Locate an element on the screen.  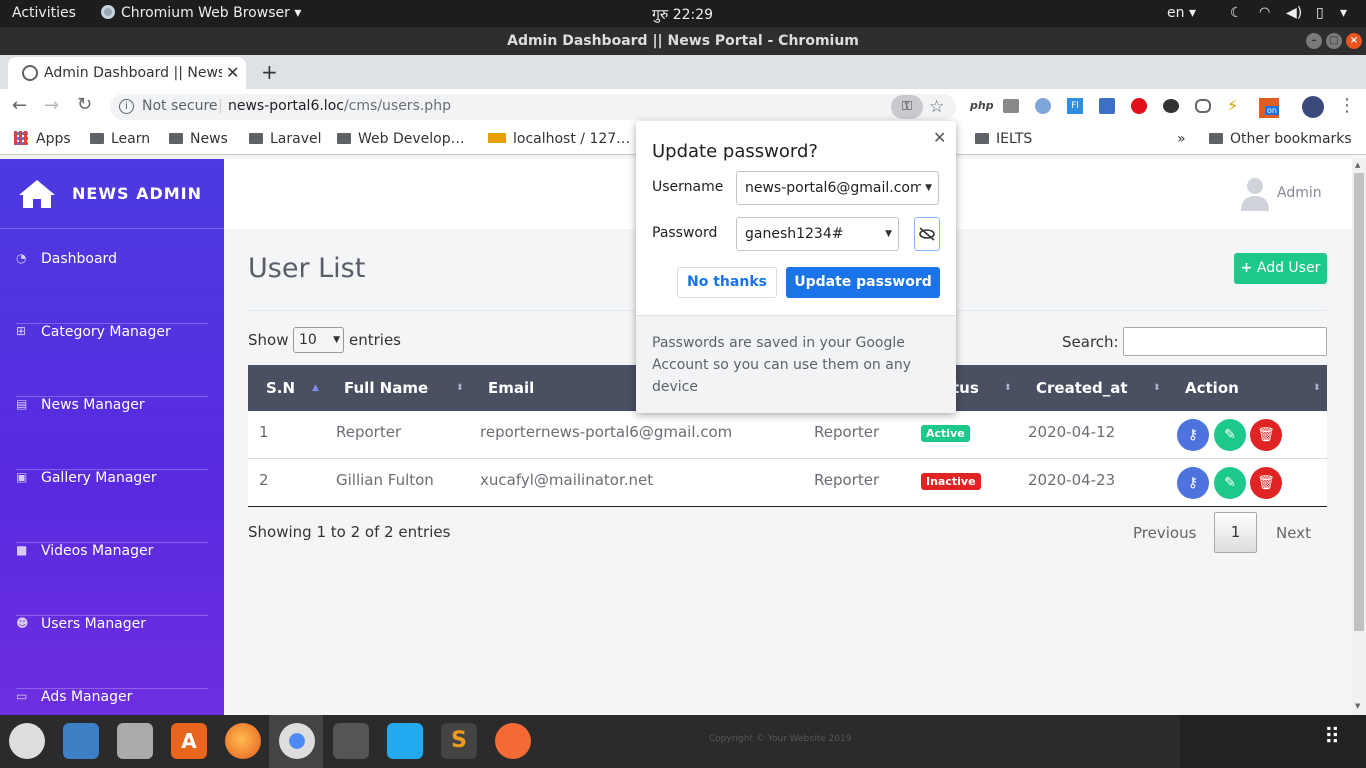
header-username: Admin is located at coordinates (1299, 193).